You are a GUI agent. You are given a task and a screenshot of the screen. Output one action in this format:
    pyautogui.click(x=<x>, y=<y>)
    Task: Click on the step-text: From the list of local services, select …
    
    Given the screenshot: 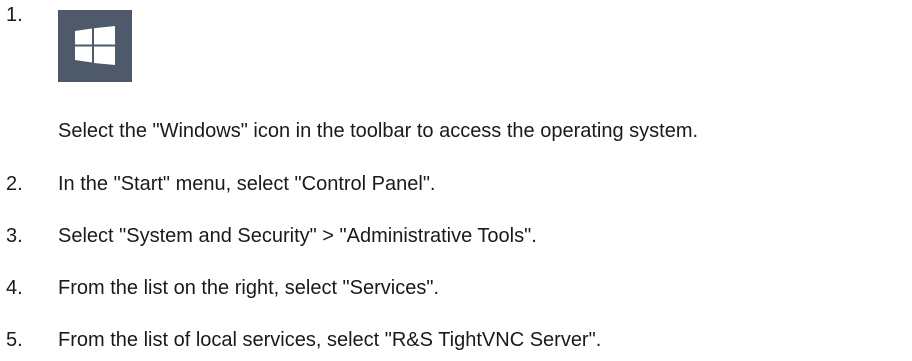 What is the action you would take?
    pyautogui.click(x=330, y=340)
    